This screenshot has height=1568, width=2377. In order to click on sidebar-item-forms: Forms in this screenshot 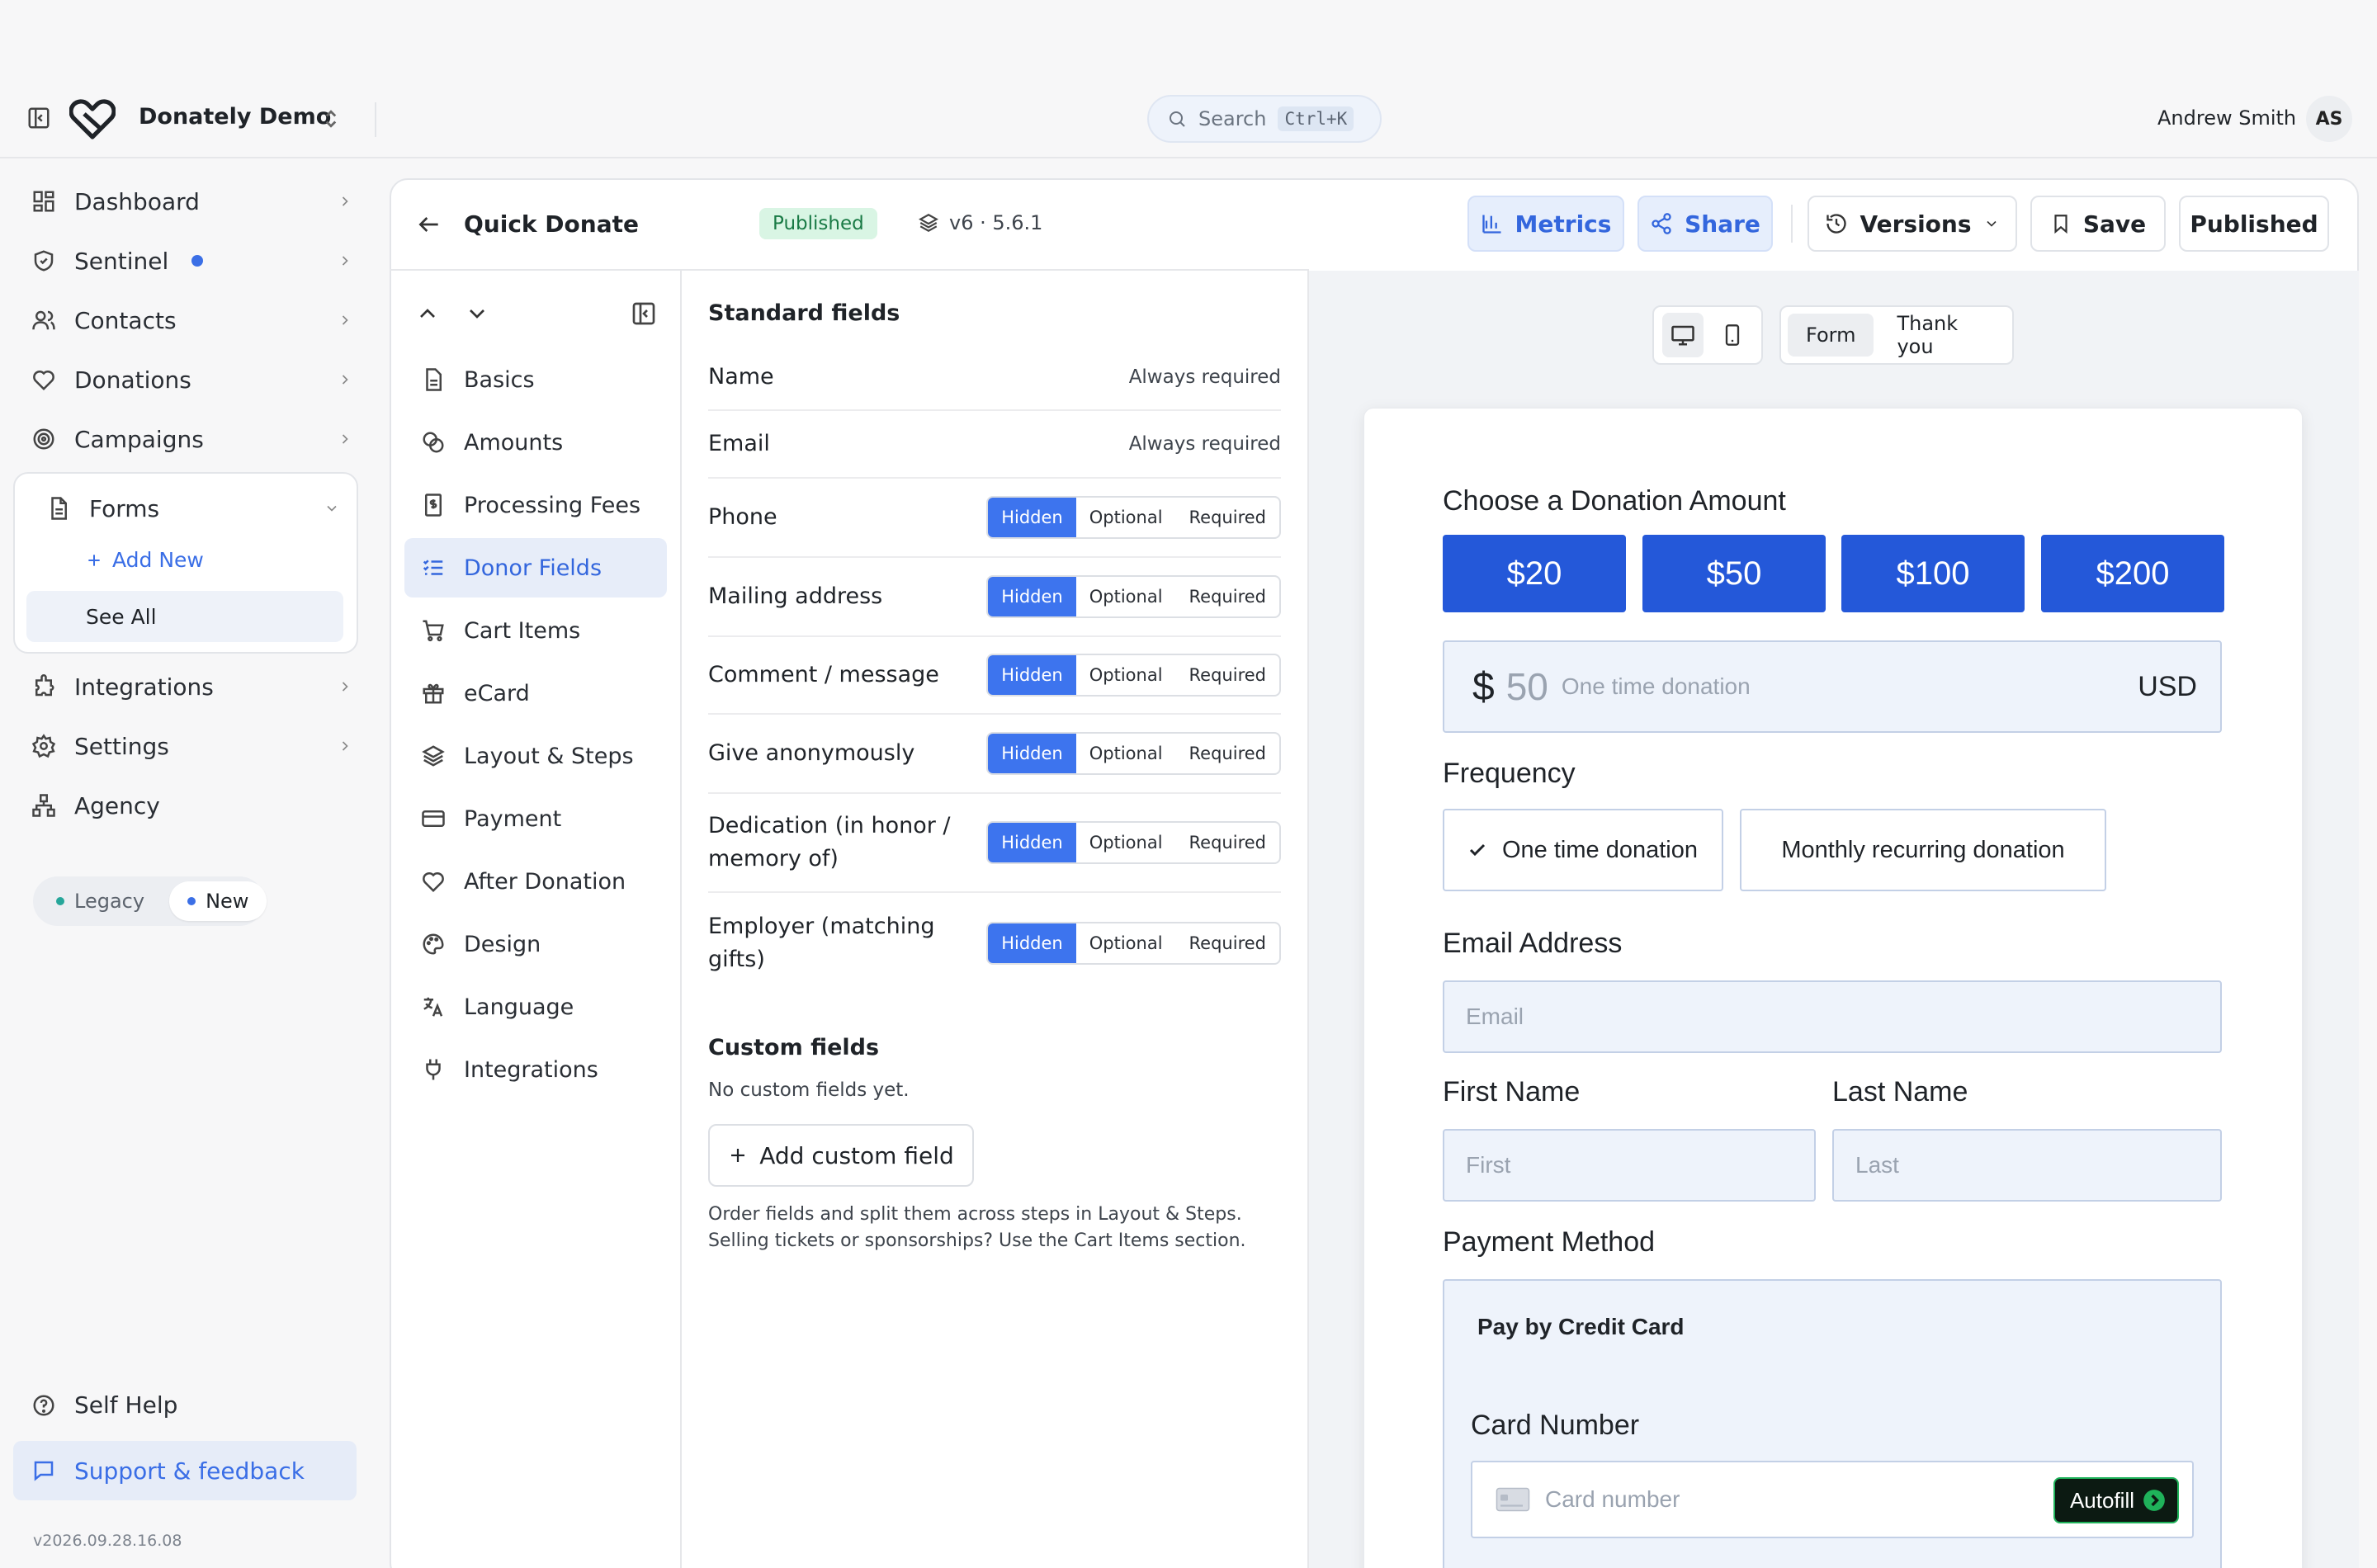, I will do `click(193, 508)`.